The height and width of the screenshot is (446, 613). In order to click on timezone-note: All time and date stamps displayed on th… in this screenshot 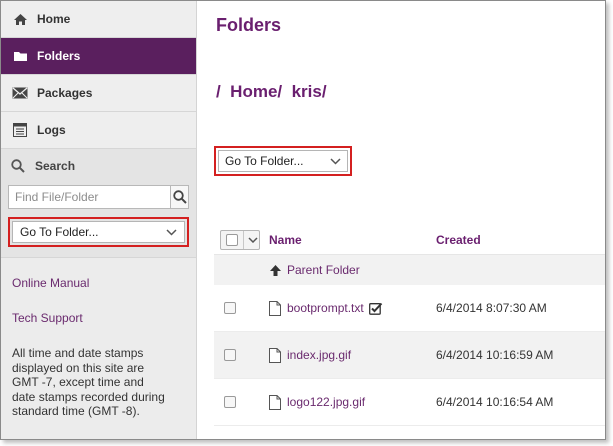, I will do `click(91, 382)`.